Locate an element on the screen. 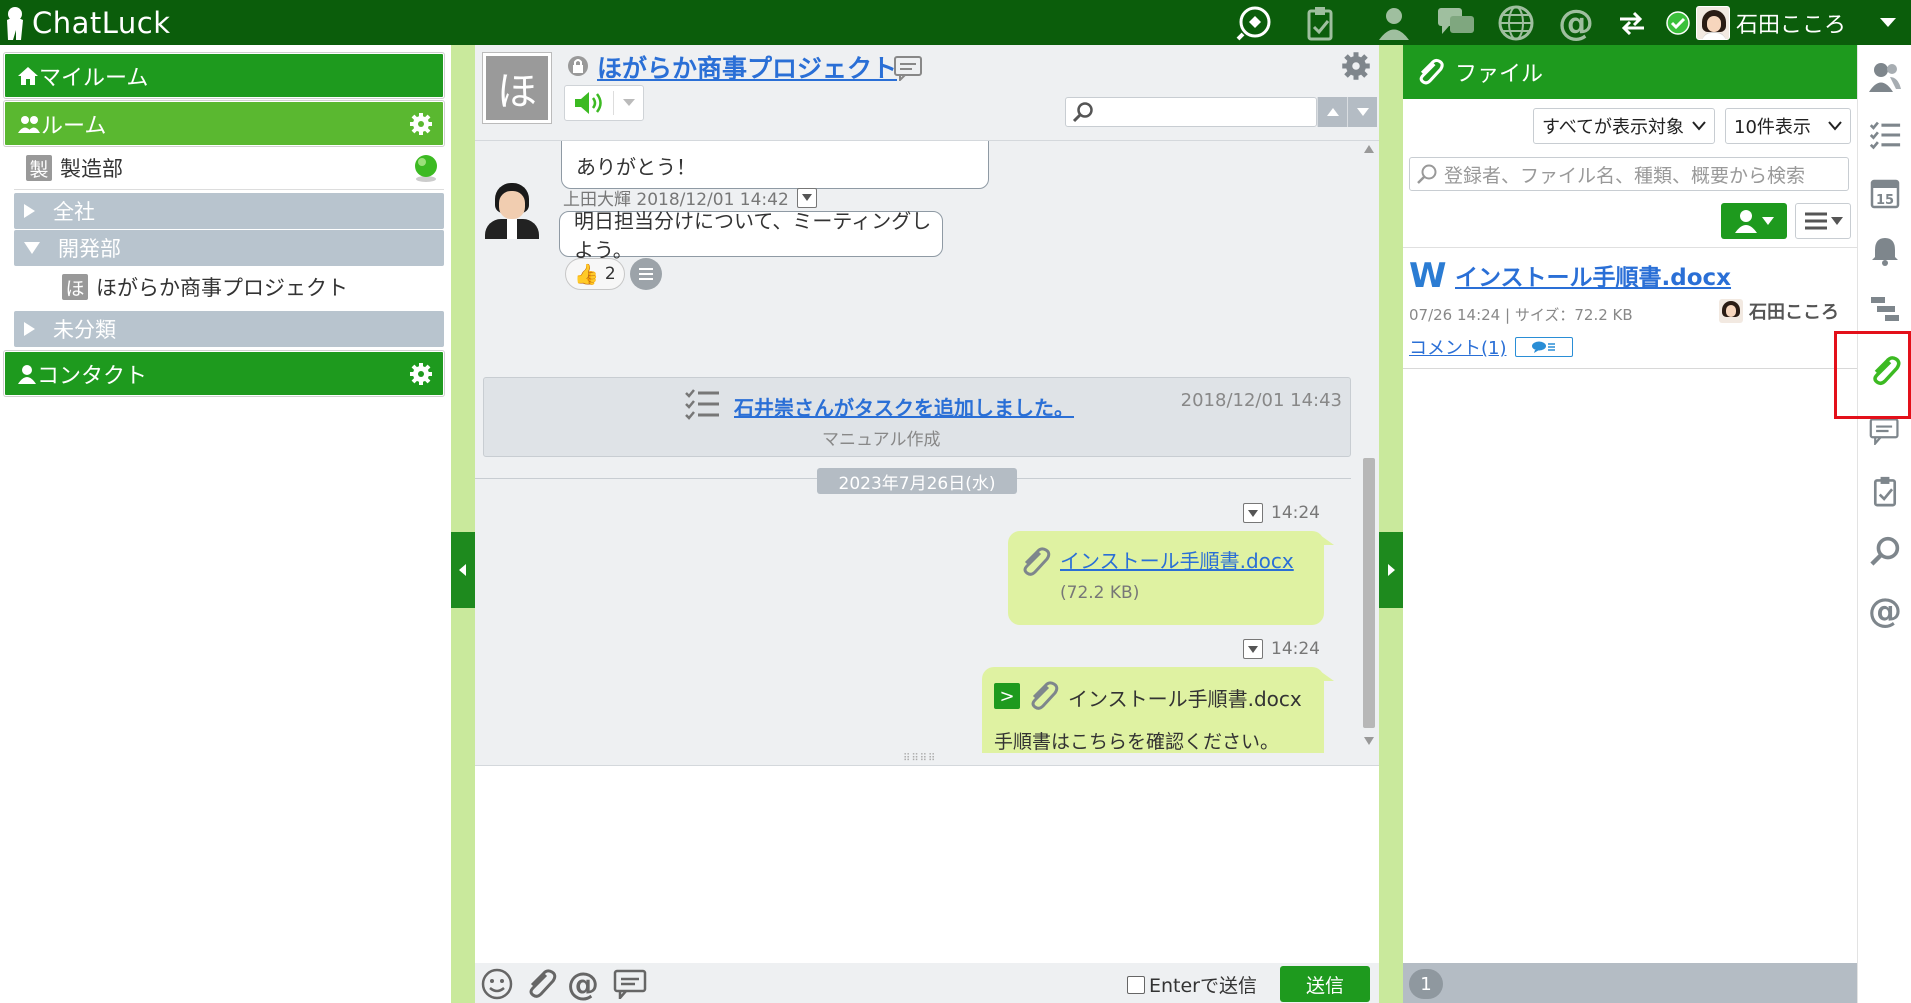  collapse-arrow-icon is located at coordinates (32, 248).